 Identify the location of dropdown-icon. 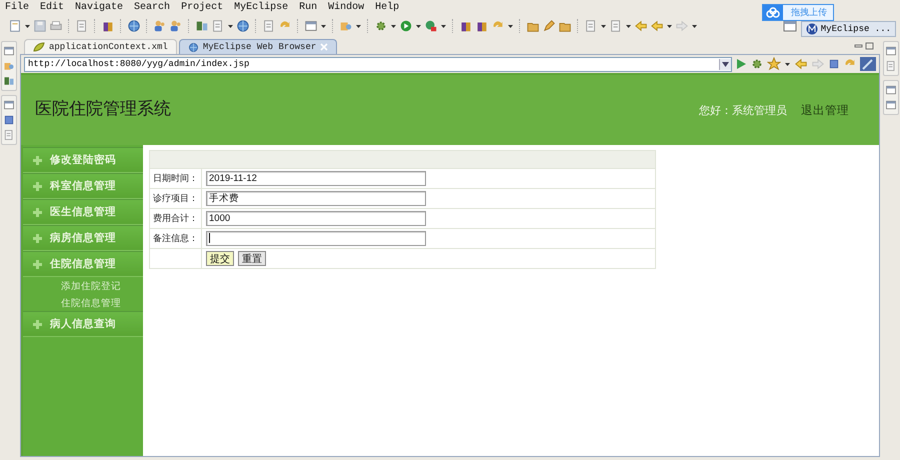
(725, 64).